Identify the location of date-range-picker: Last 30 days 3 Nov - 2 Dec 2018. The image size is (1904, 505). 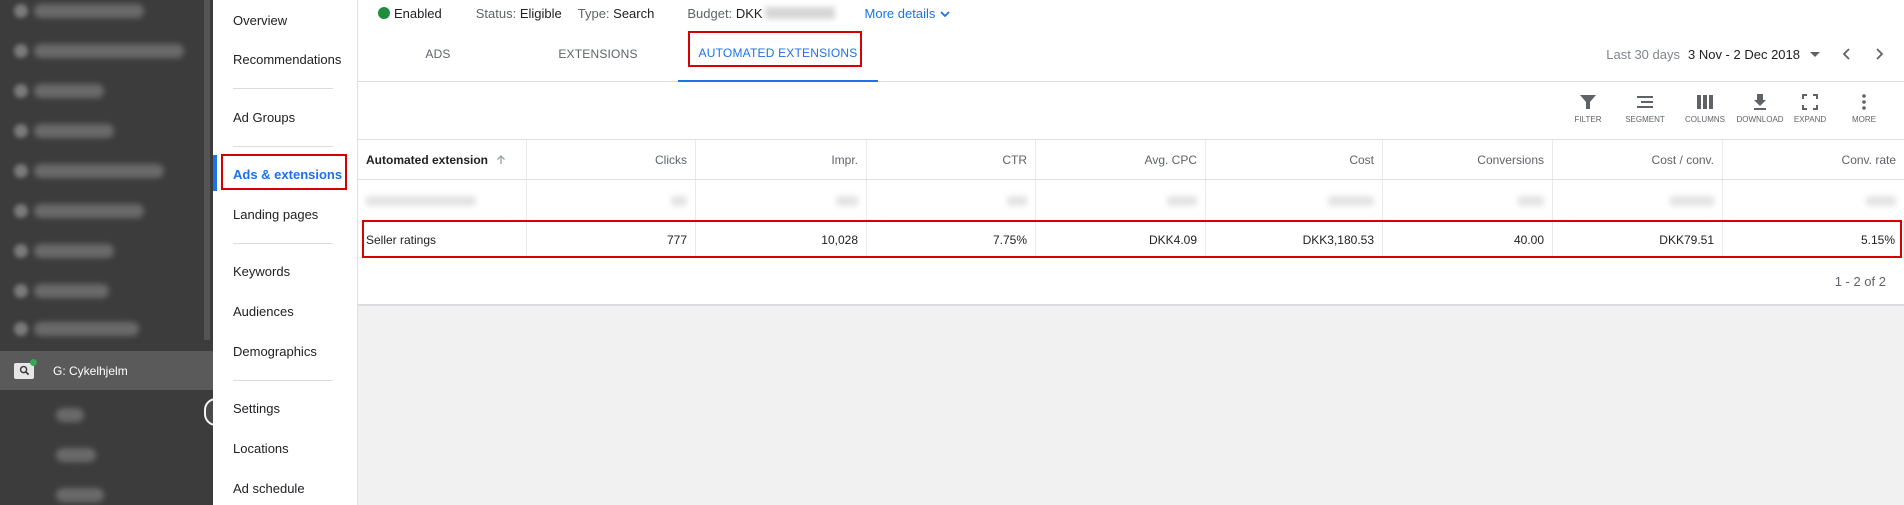
(1755, 54).